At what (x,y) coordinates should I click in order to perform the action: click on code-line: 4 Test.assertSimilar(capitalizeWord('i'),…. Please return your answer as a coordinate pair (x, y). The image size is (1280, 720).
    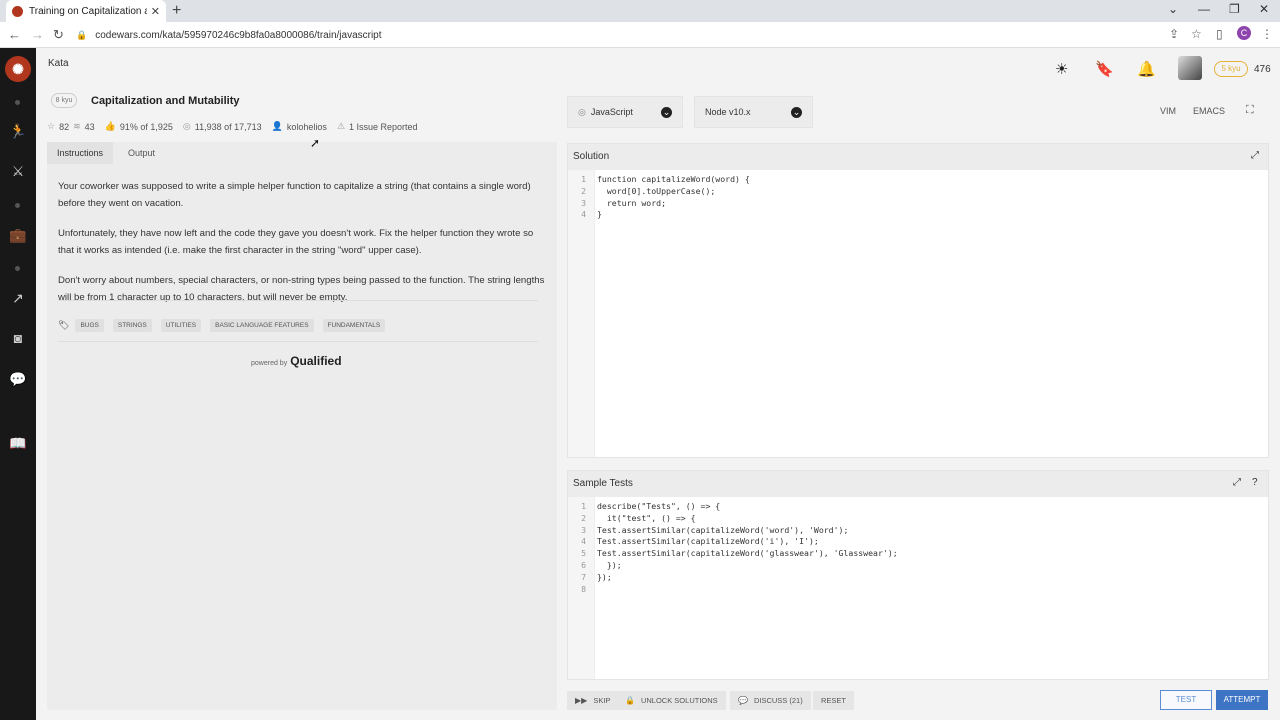
    Looking at the image, I should click on (700, 541).